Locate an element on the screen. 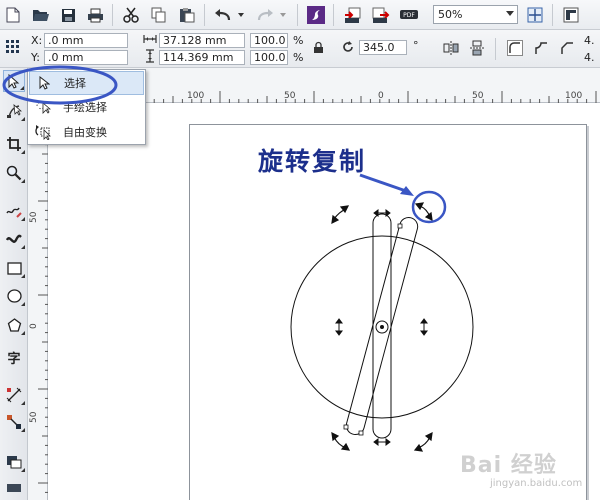 Image resolution: width=600 pixels, height=500 pixels. rectangle-tool-button is located at coordinates (14, 268).